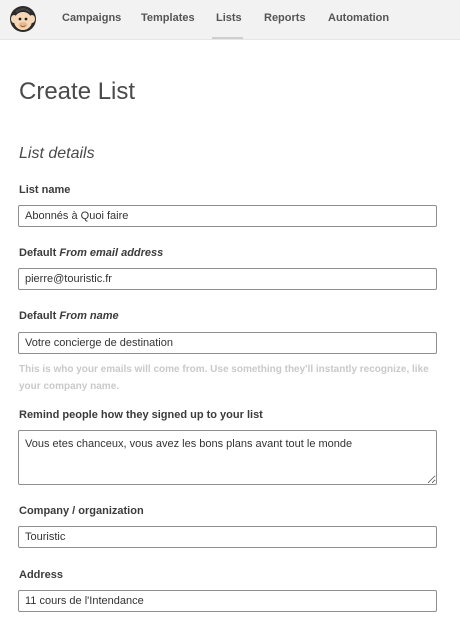 This screenshot has height=620, width=460. Describe the element at coordinates (227, 601) in the screenshot. I see `address-input` at that location.